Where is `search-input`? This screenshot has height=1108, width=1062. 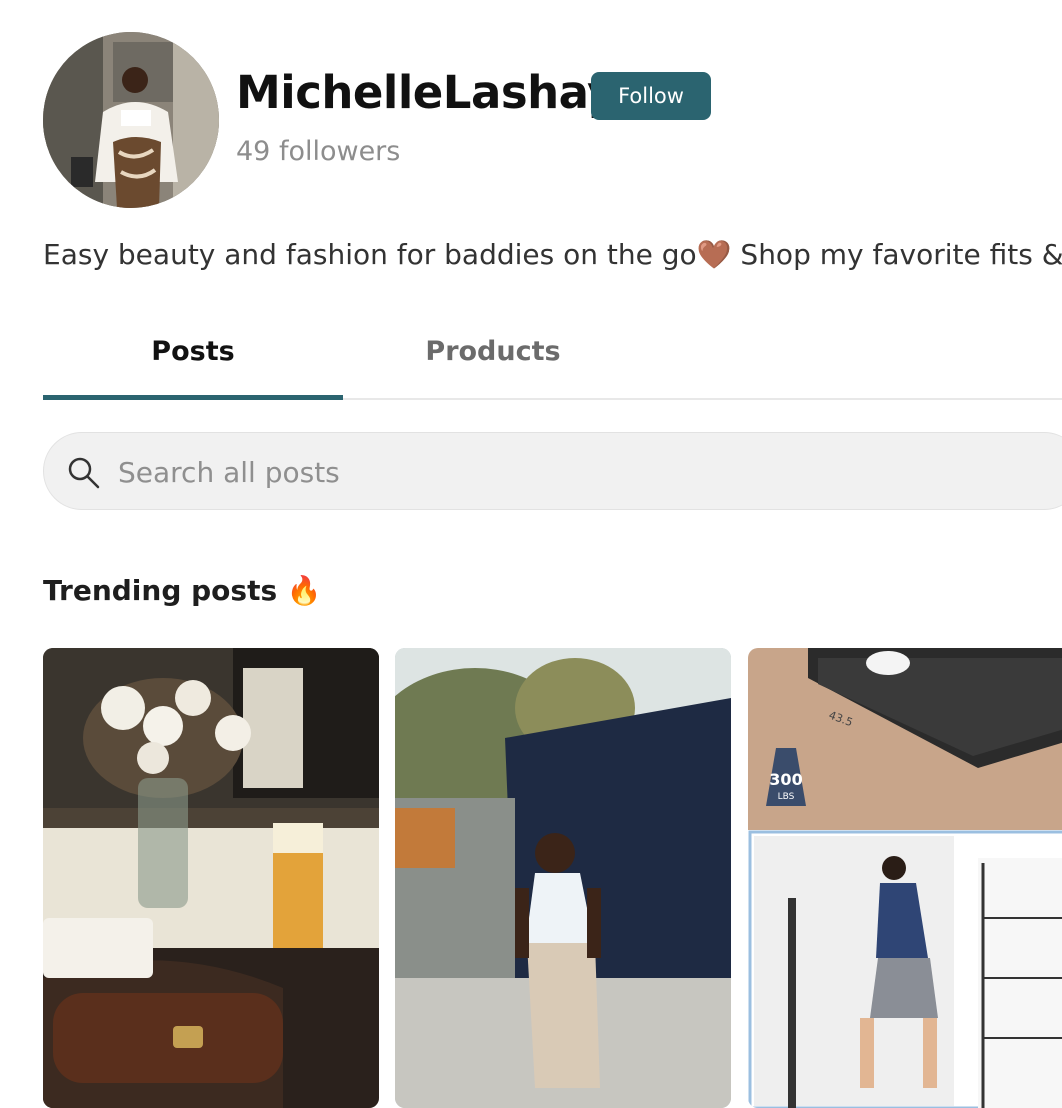 search-input is located at coordinates (568, 472).